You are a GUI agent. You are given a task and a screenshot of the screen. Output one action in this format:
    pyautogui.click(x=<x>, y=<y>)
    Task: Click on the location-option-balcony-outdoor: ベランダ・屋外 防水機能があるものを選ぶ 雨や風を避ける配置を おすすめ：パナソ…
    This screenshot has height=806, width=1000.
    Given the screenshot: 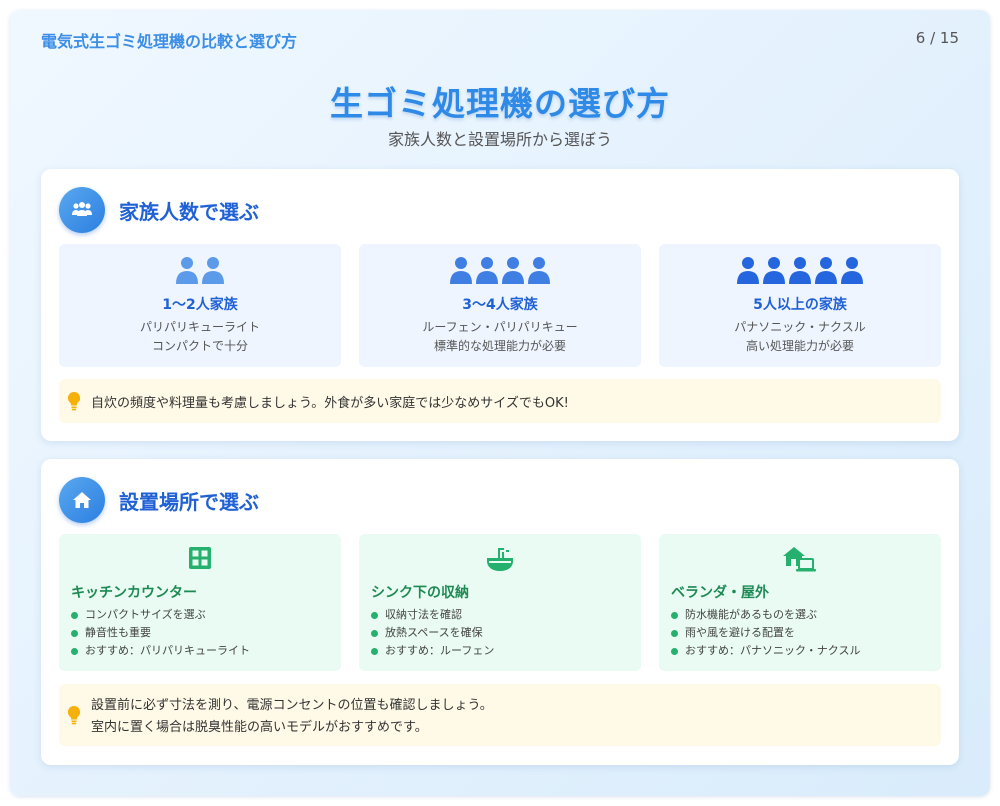 What is the action you would take?
    pyautogui.click(x=800, y=602)
    